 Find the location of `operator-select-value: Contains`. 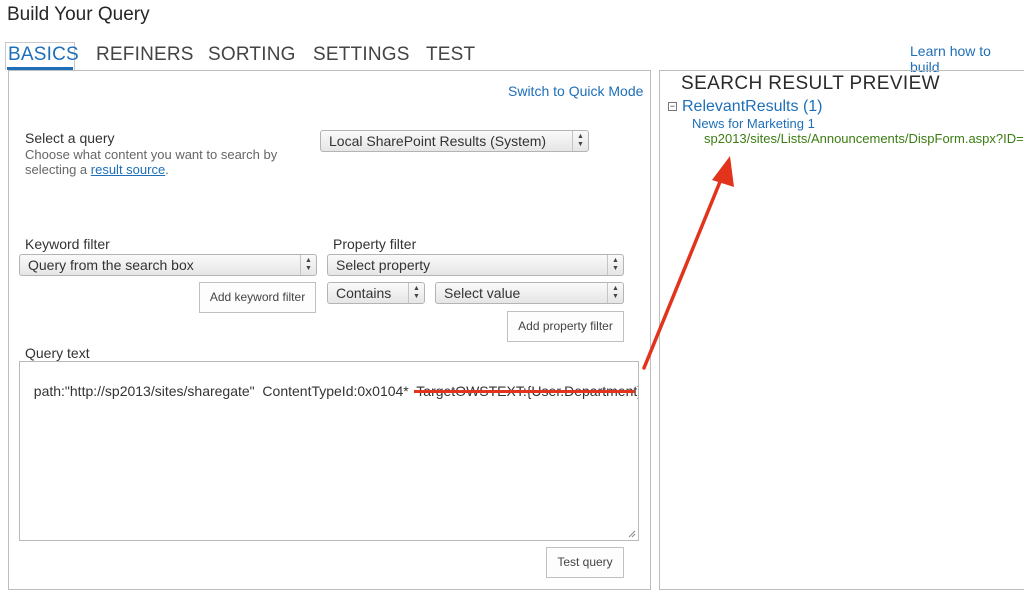

operator-select-value: Contains is located at coordinates (364, 293).